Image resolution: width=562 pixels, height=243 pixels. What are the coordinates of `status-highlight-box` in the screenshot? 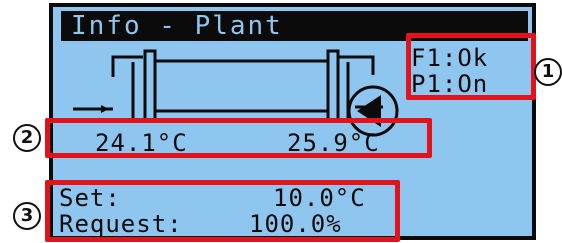 It's located at (471, 66).